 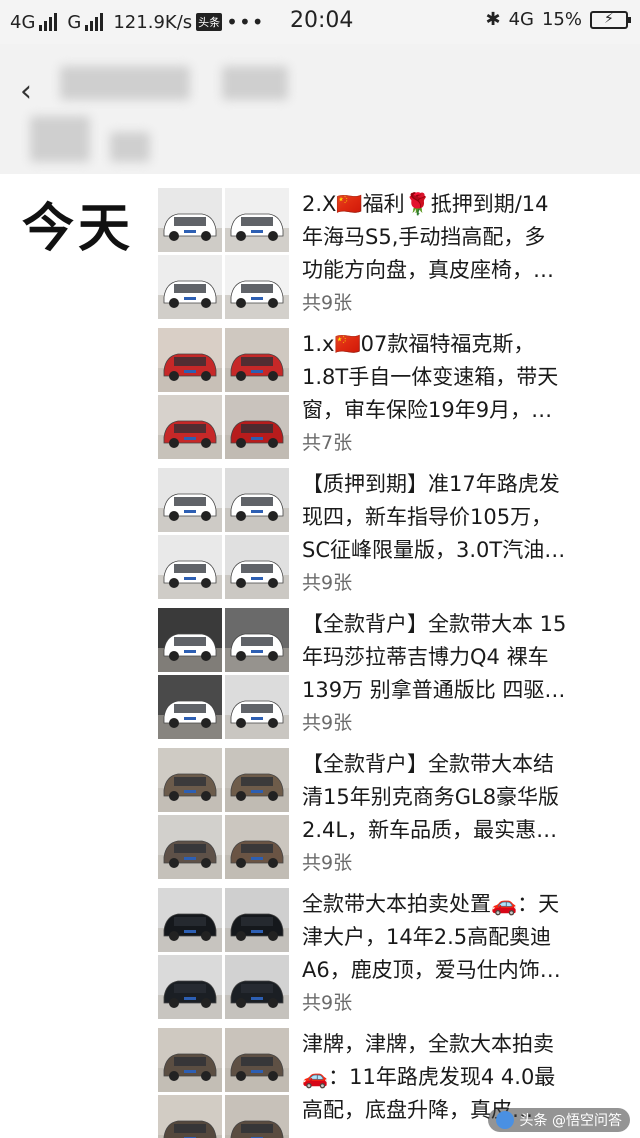 What do you see at coordinates (78, 229) in the screenshot?
I see `date-label: 今天` at bounding box center [78, 229].